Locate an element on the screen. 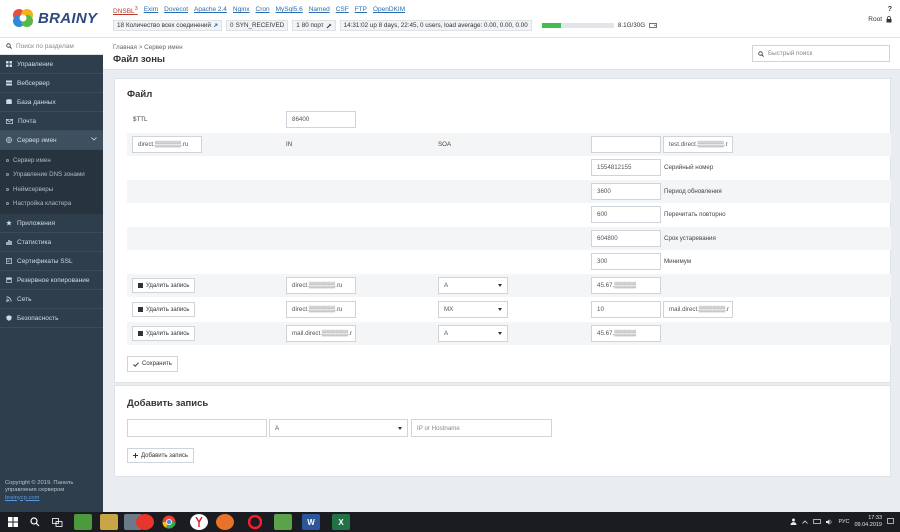  service-link-apache: Apache 2.4 is located at coordinates (210, 10).